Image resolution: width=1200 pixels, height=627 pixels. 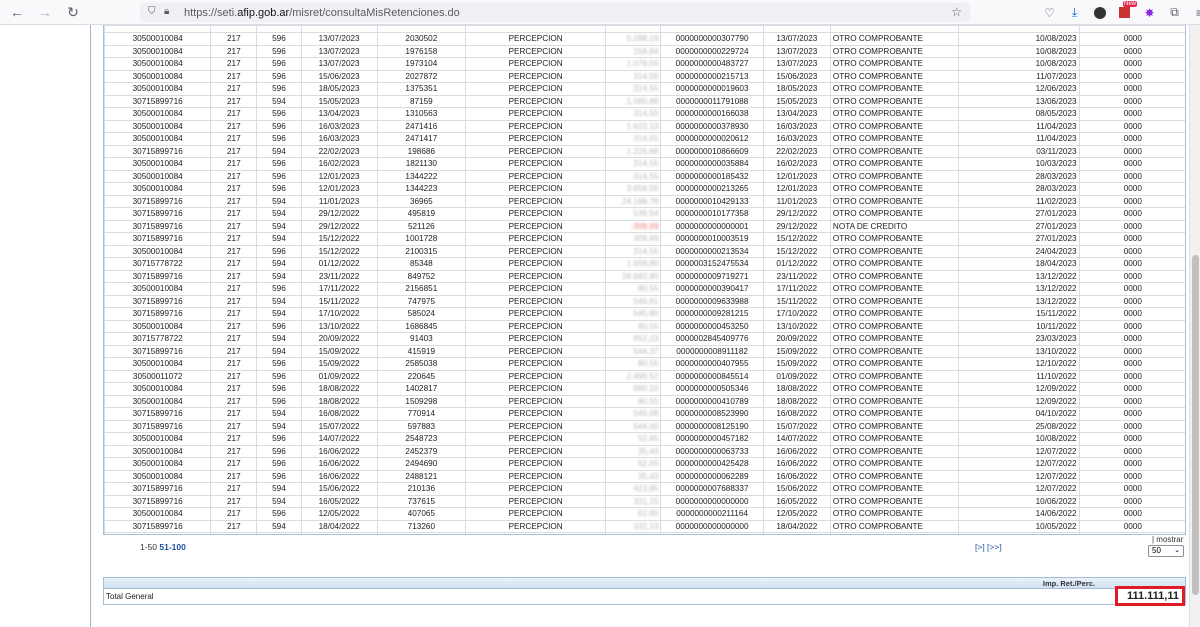 What do you see at coordinates (1074, 12) in the screenshot?
I see `download-icon: ⤓` at bounding box center [1074, 12].